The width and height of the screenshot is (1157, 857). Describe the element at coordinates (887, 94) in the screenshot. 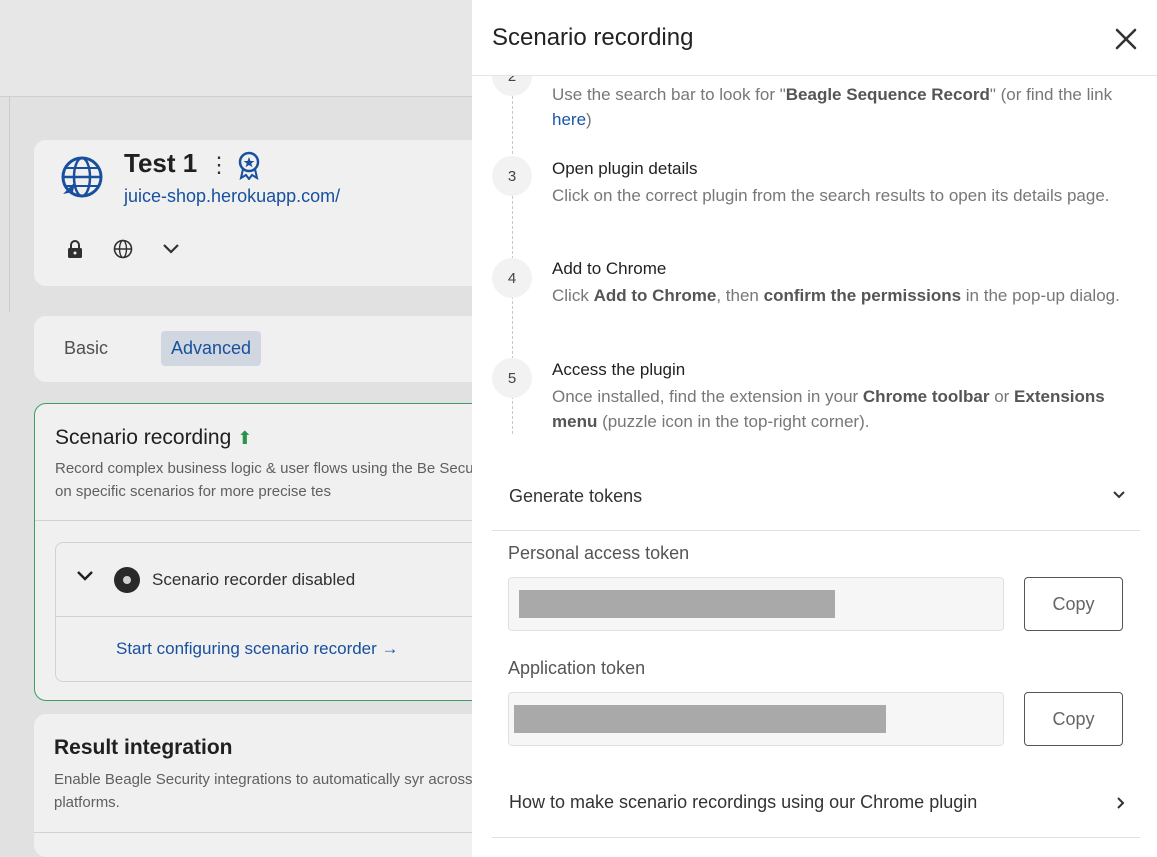

I see `step-text-bold: Beagle Sequence Record` at that location.